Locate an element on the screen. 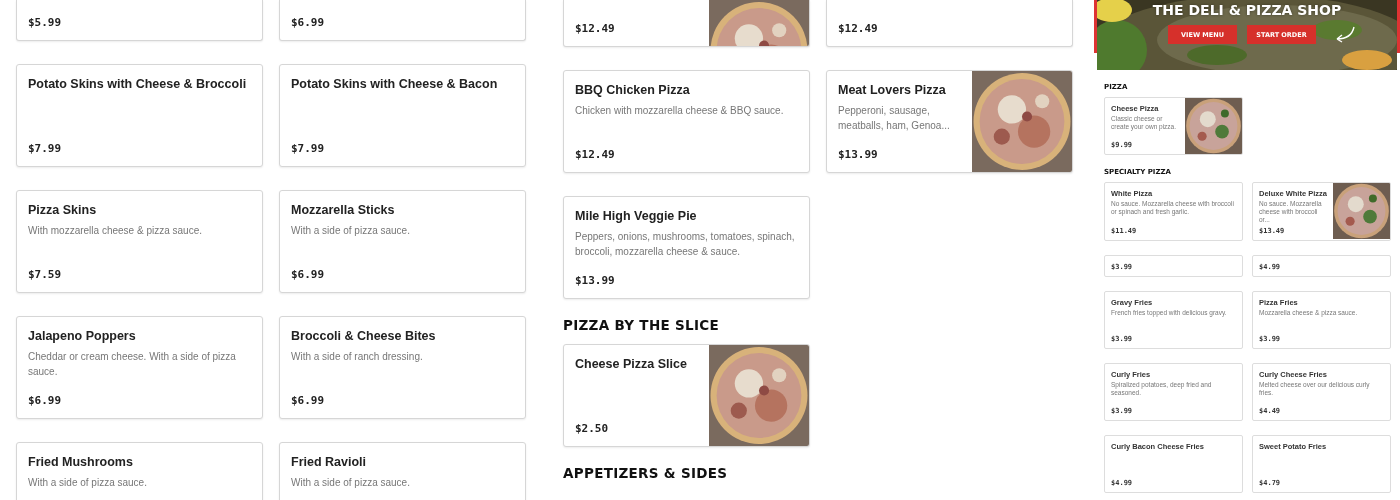 The height and width of the screenshot is (500, 1400). item-description: Chicken with mozzarella cheese & BBQ sauce. is located at coordinates (680, 111).